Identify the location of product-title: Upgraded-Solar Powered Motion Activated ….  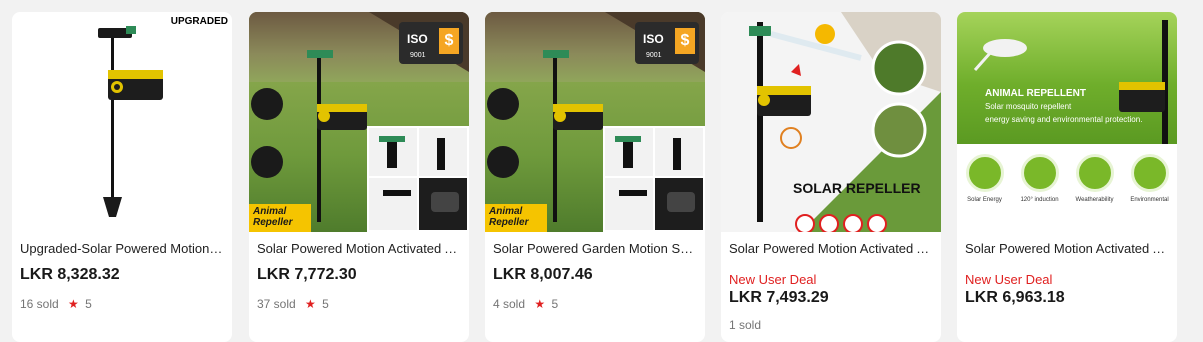
(122, 248).